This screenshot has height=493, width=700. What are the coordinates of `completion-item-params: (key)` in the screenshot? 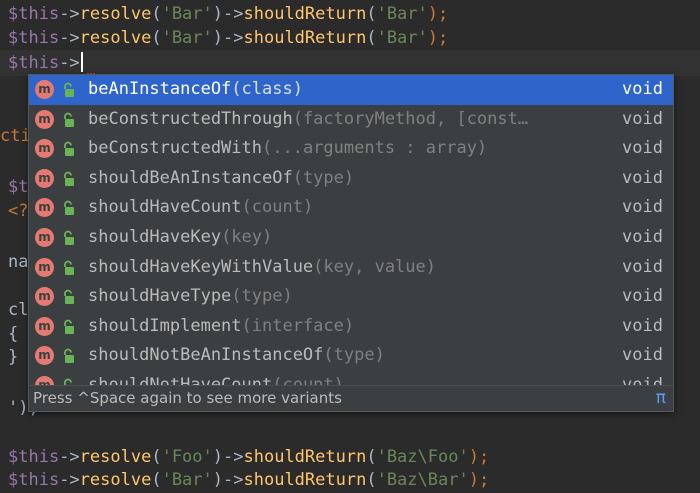 It's located at (247, 236).